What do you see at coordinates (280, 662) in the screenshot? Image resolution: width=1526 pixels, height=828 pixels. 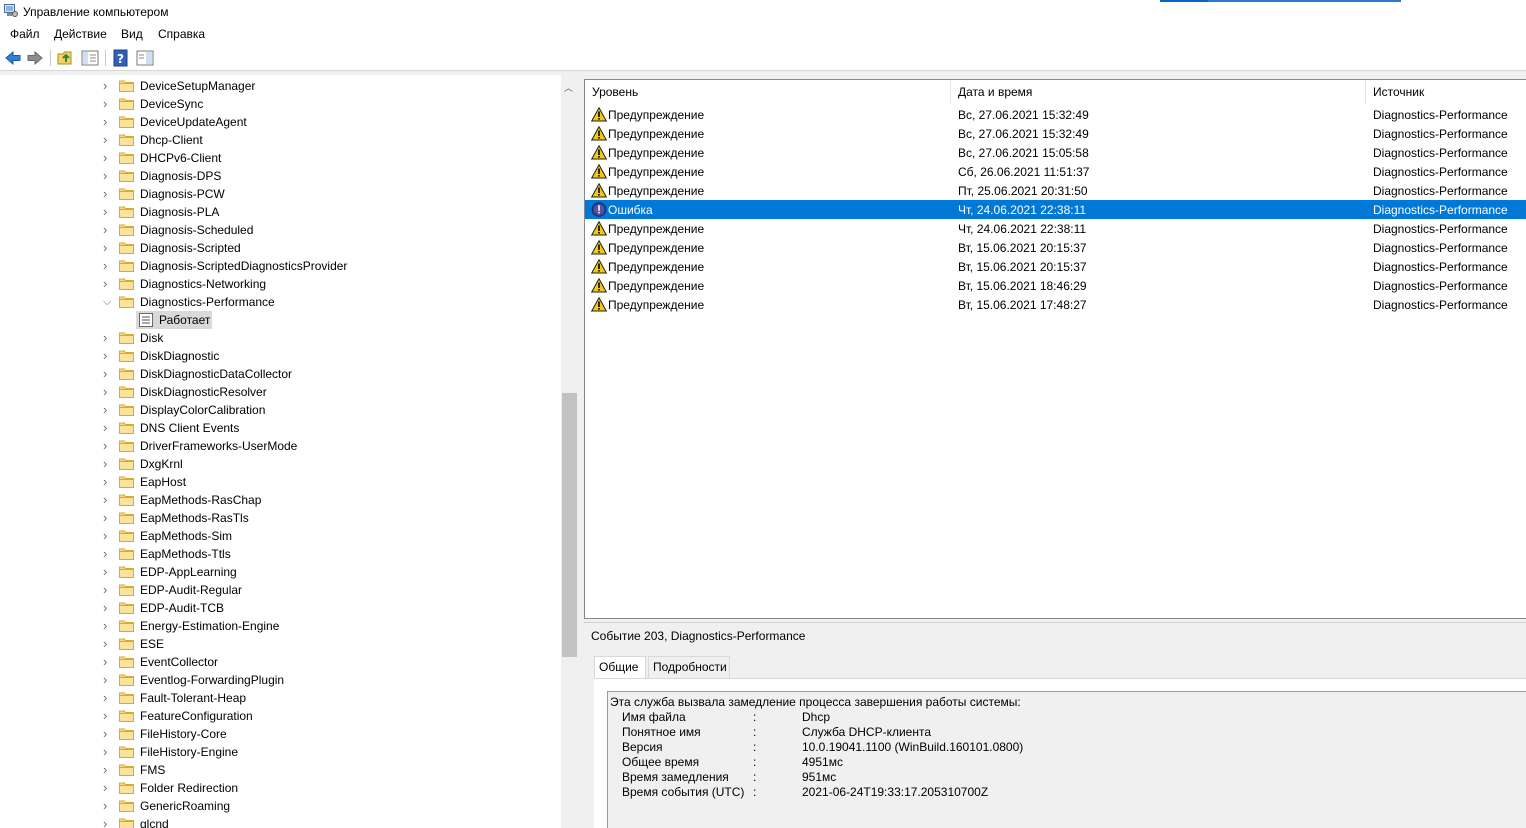 I see `tree-item-folder: › EventCollector` at bounding box center [280, 662].